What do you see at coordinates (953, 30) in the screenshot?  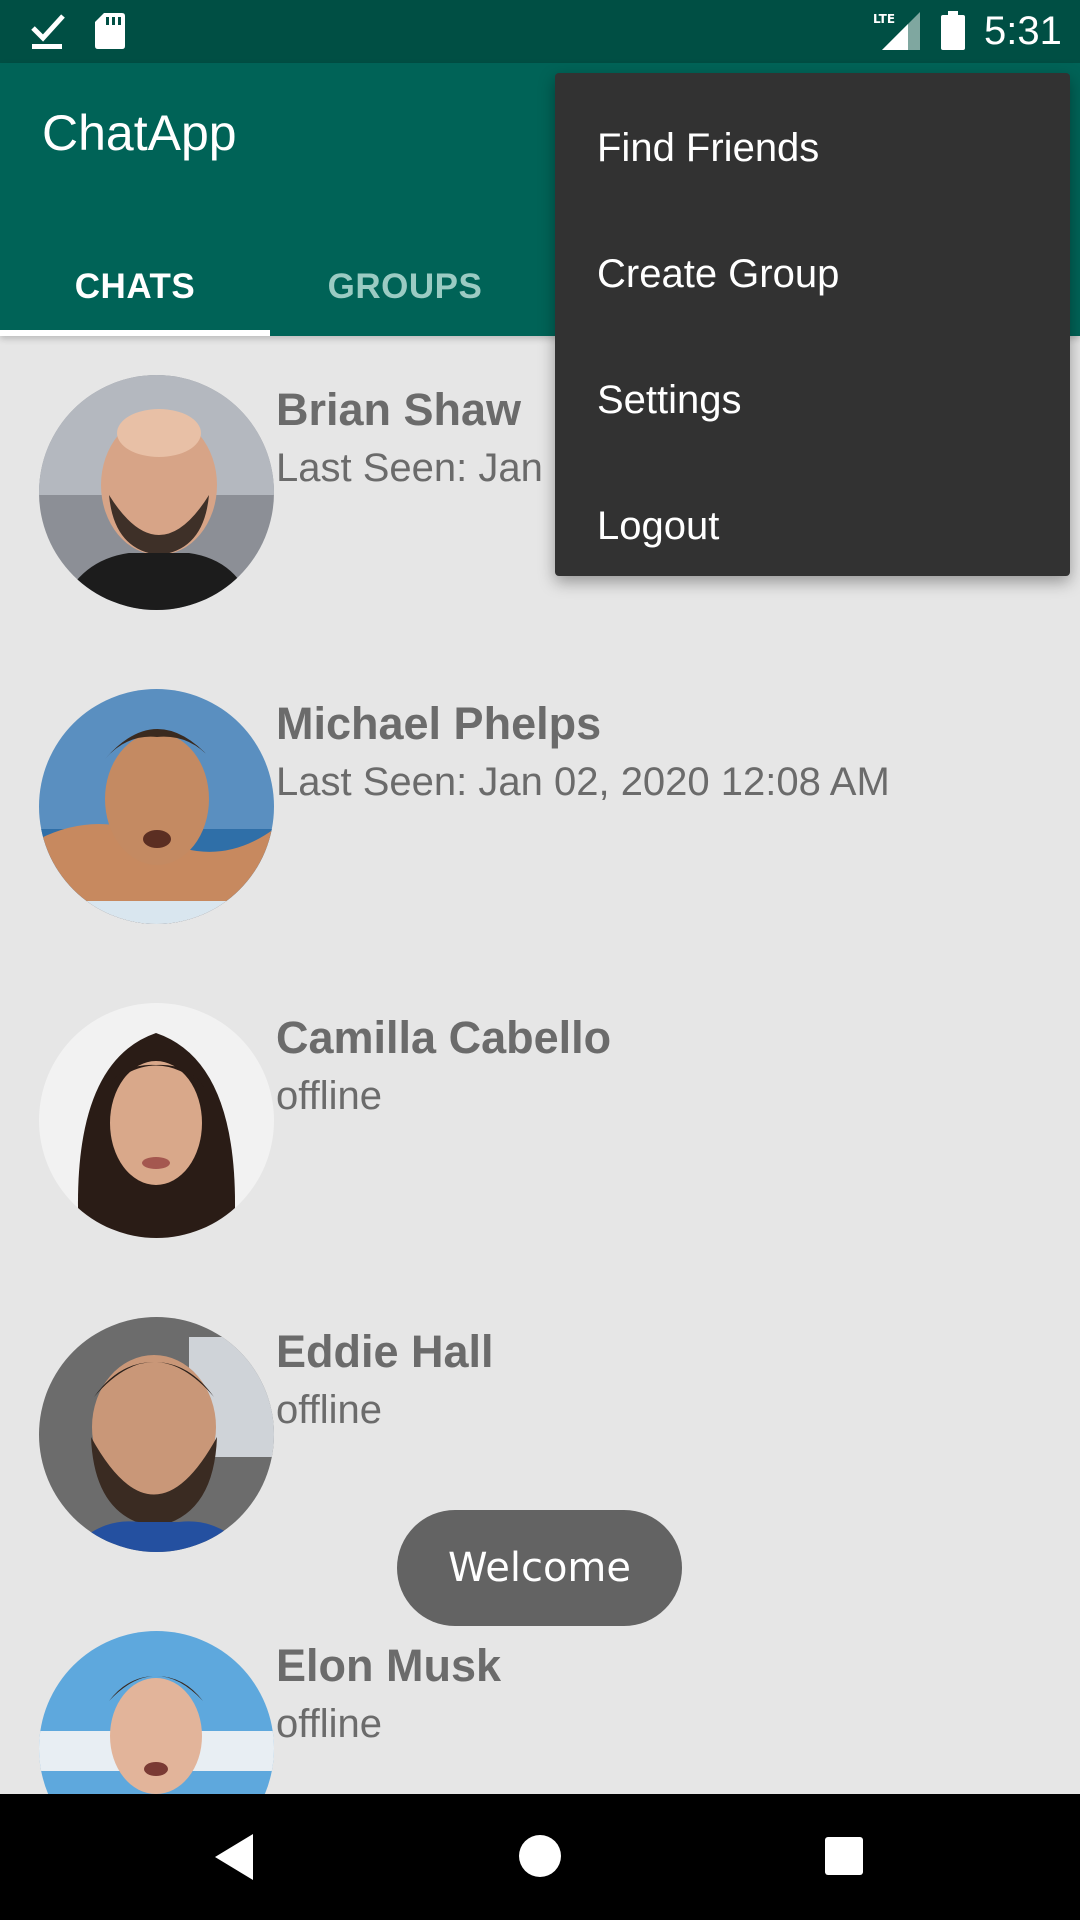 I see `battery-icon` at bounding box center [953, 30].